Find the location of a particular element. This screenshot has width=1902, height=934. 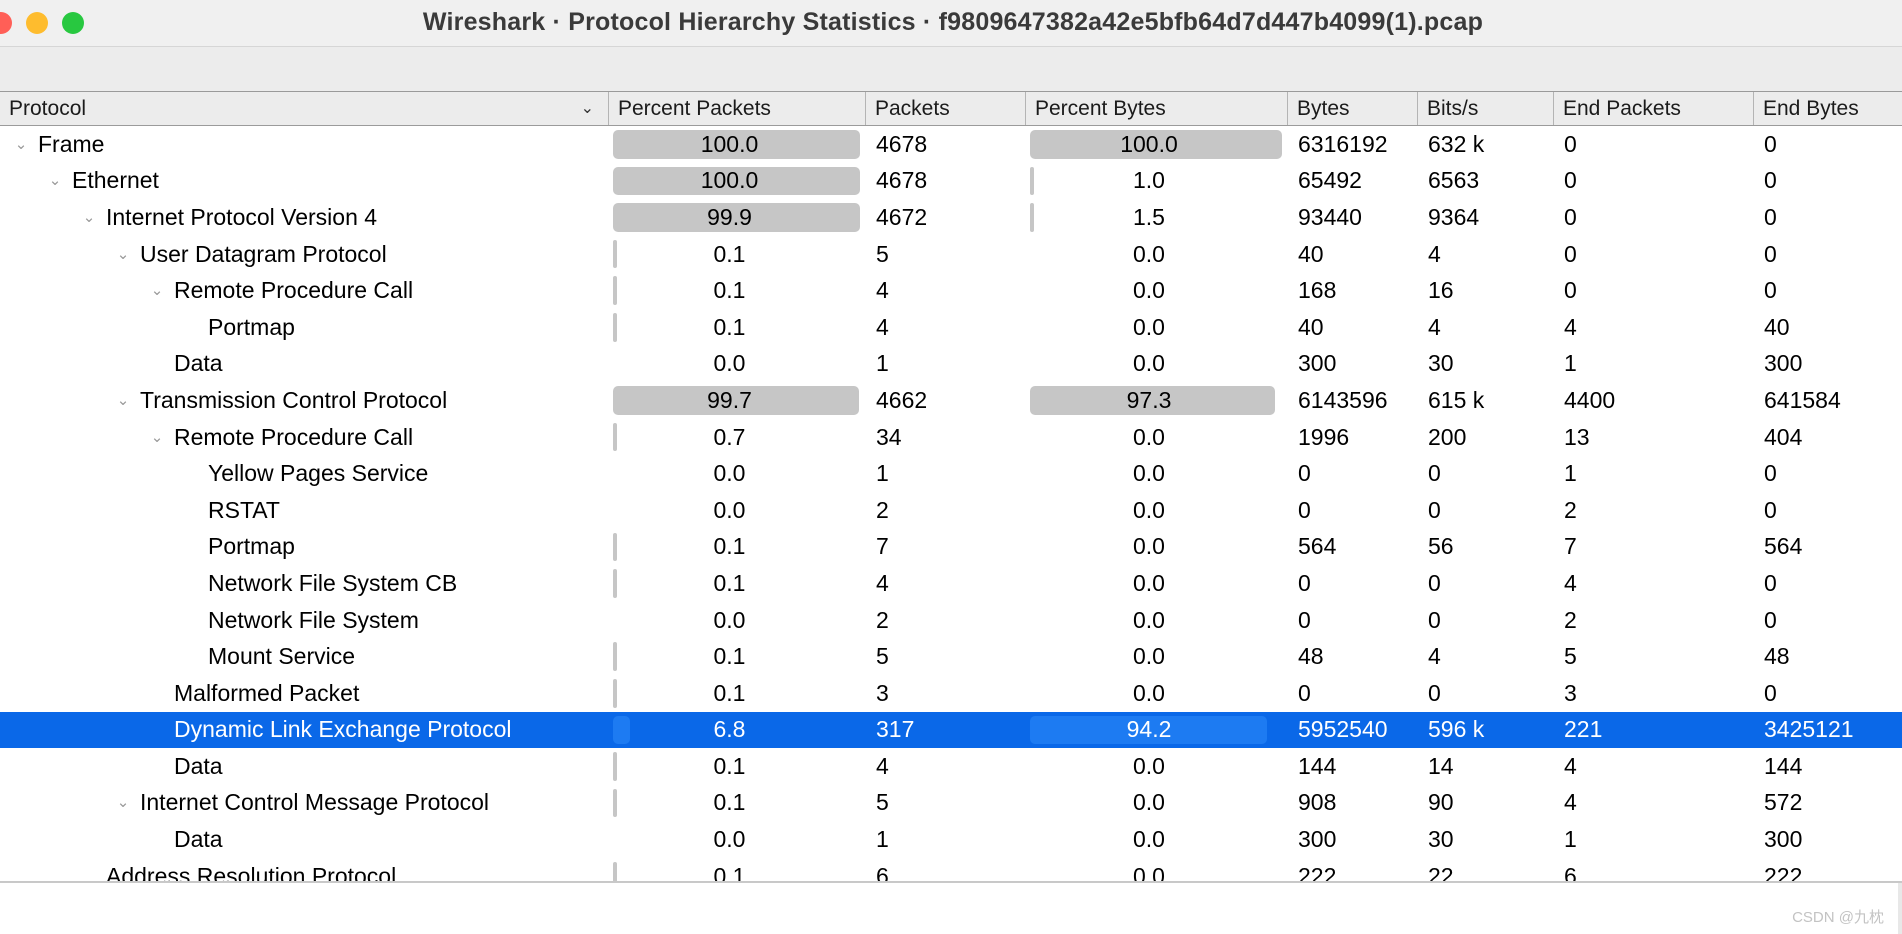

table-row: ⌄ User Datagram Protocol 0.1 5 0.0 40 4 0 0 is located at coordinates (951, 254).